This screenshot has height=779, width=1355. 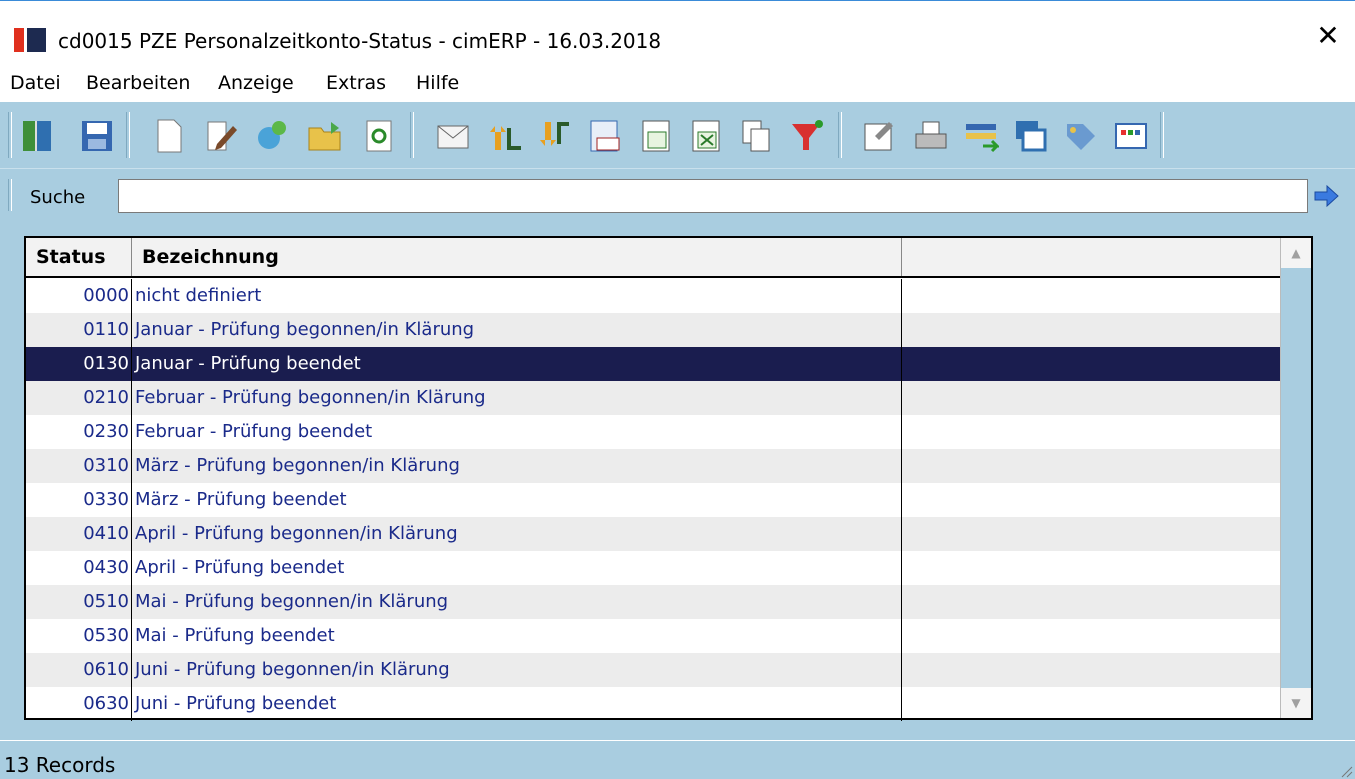 I want to click on sort-descending-icon, so click(x=555, y=136).